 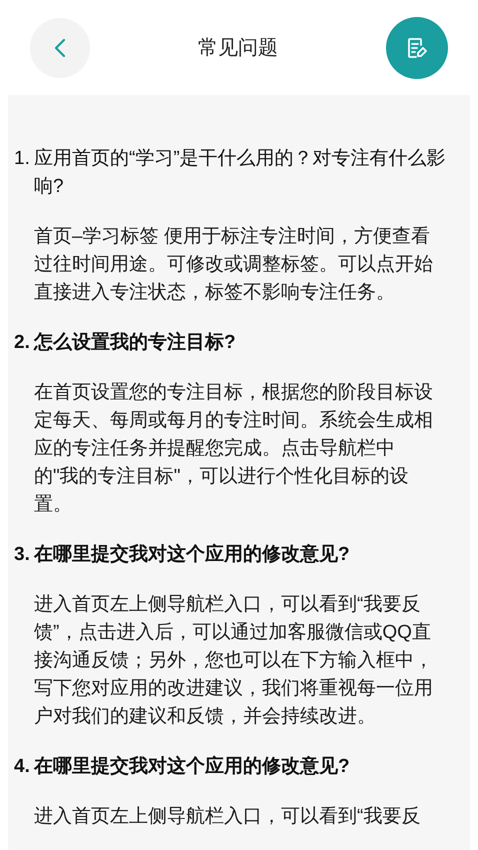 I want to click on back-icon, so click(x=60, y=48).